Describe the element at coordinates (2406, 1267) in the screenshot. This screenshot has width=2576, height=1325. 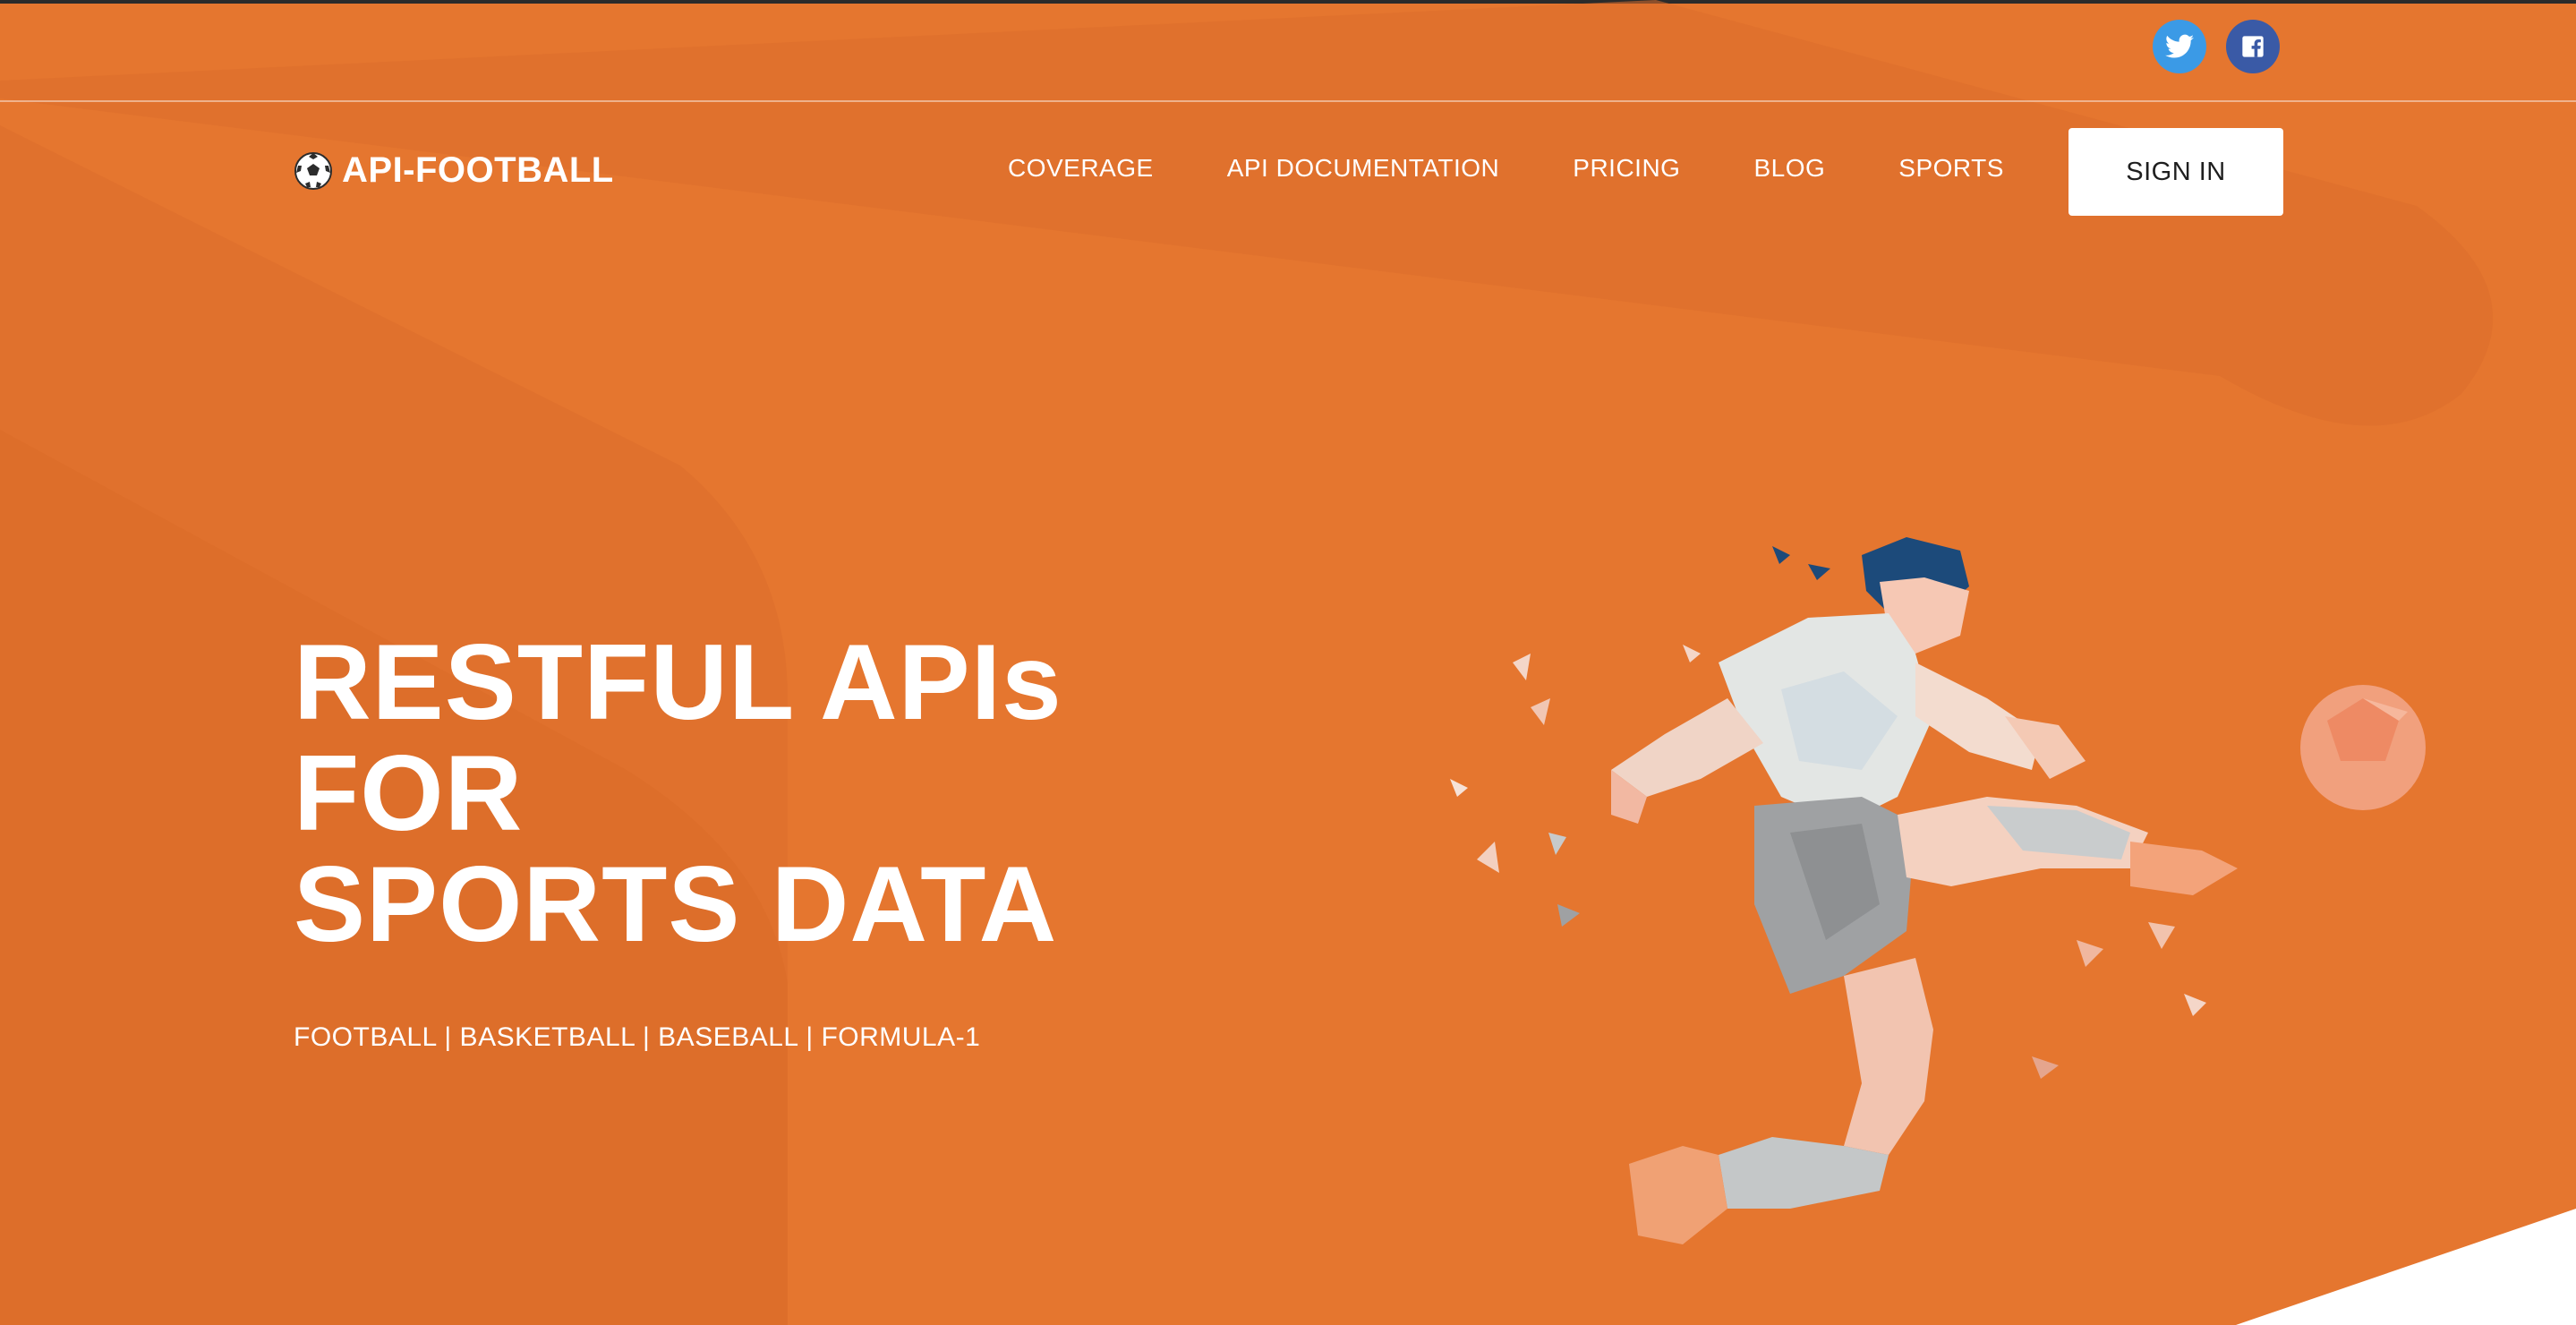
I see `bottom-right-corner-shape` at that location.